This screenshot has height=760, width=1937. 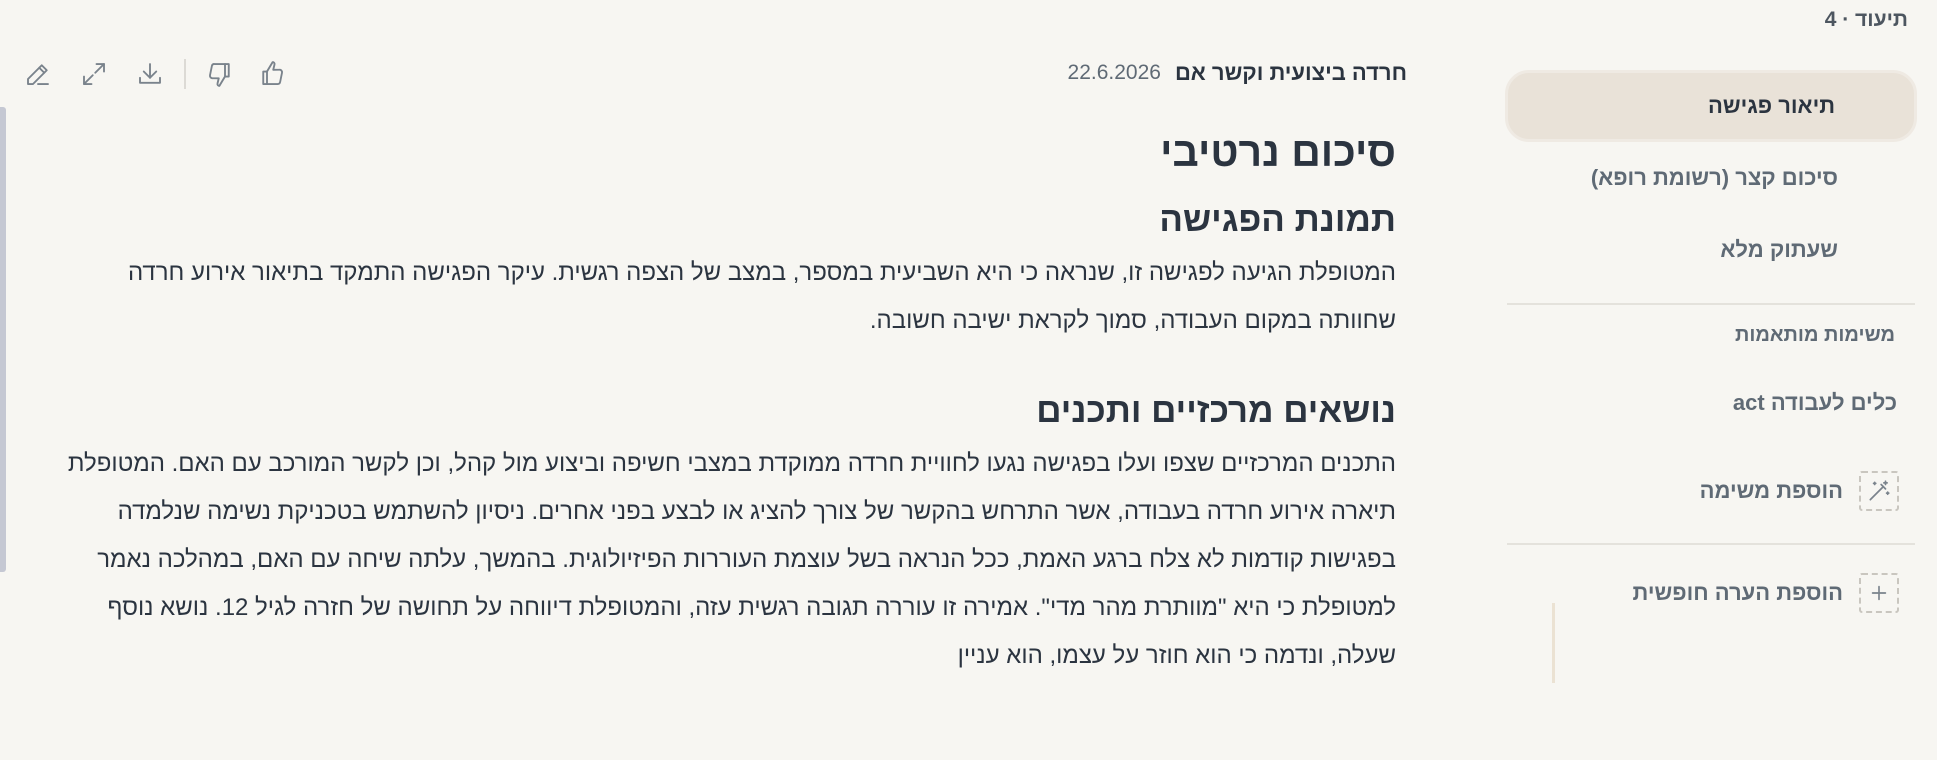 I want to click on document-toolbar, so click(x=155, y=74).